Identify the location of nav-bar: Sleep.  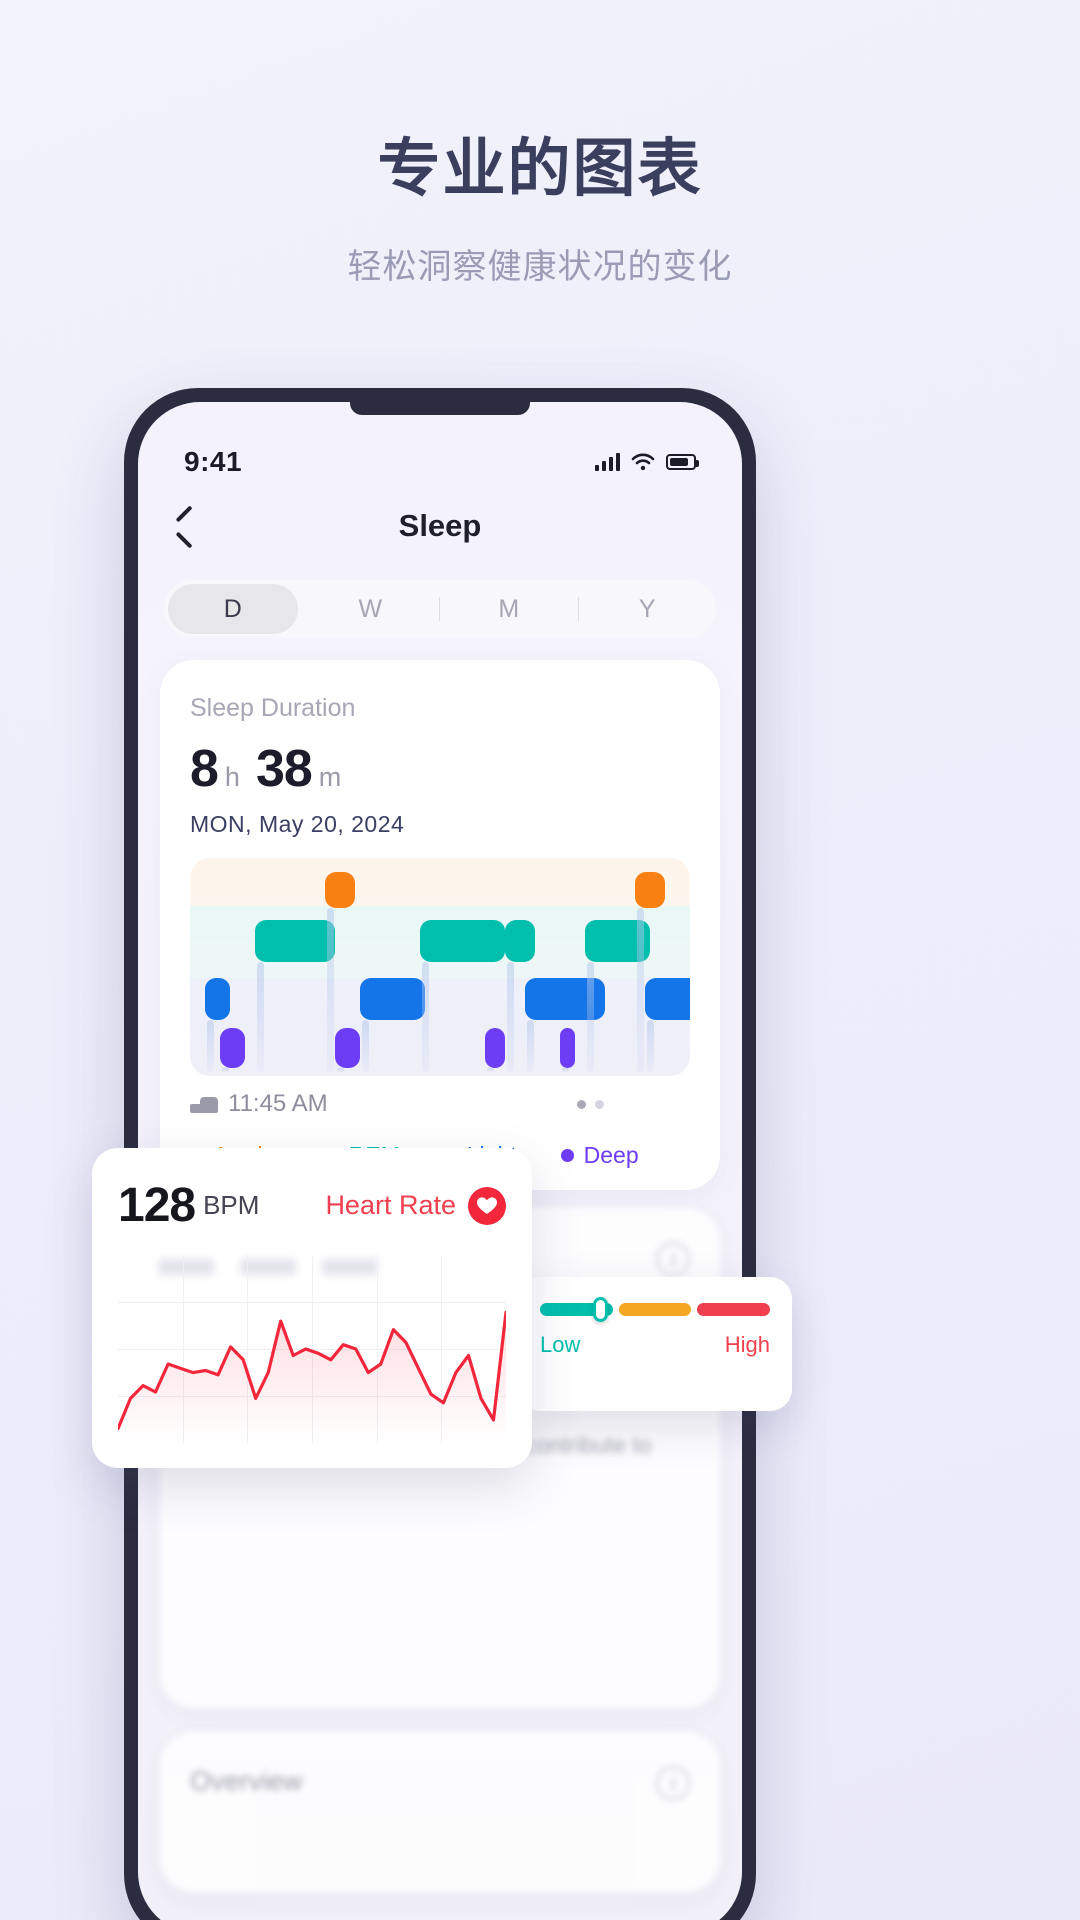
(440, 526).